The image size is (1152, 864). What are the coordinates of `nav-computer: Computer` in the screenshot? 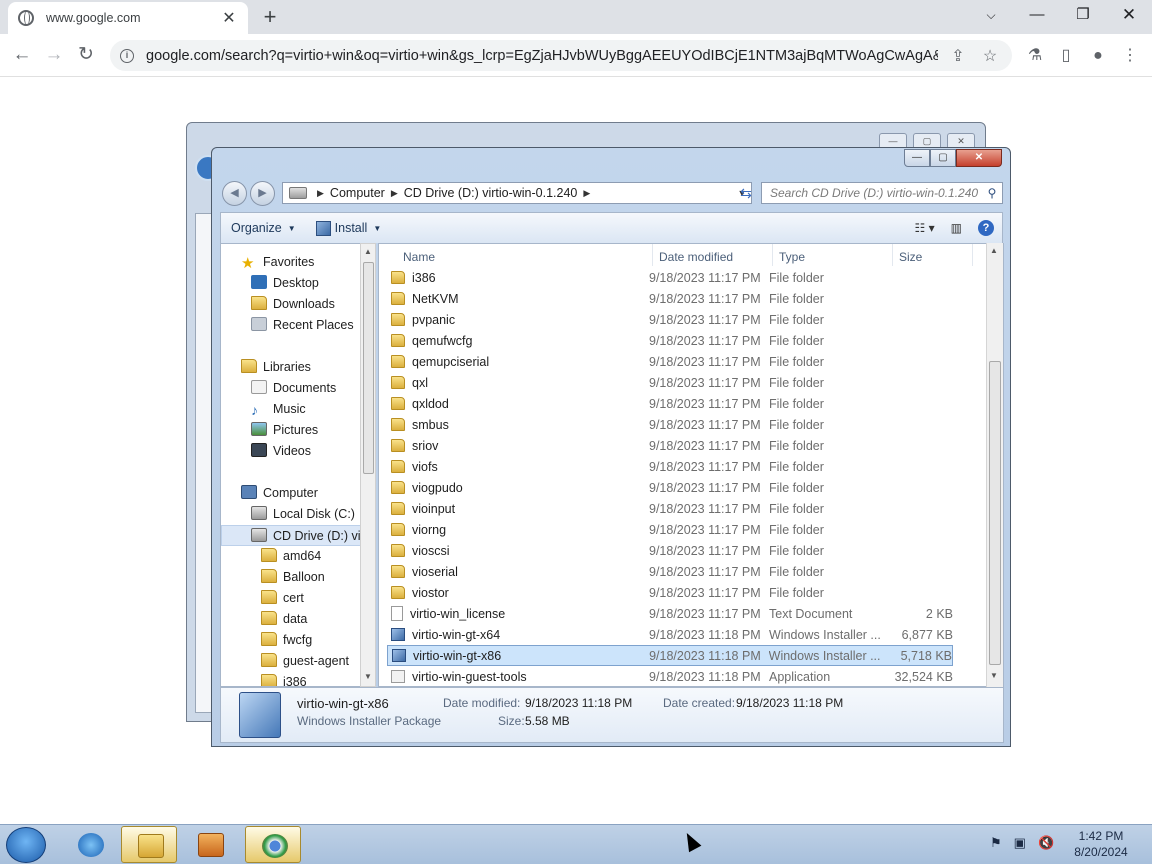 It's located at (279, 493).